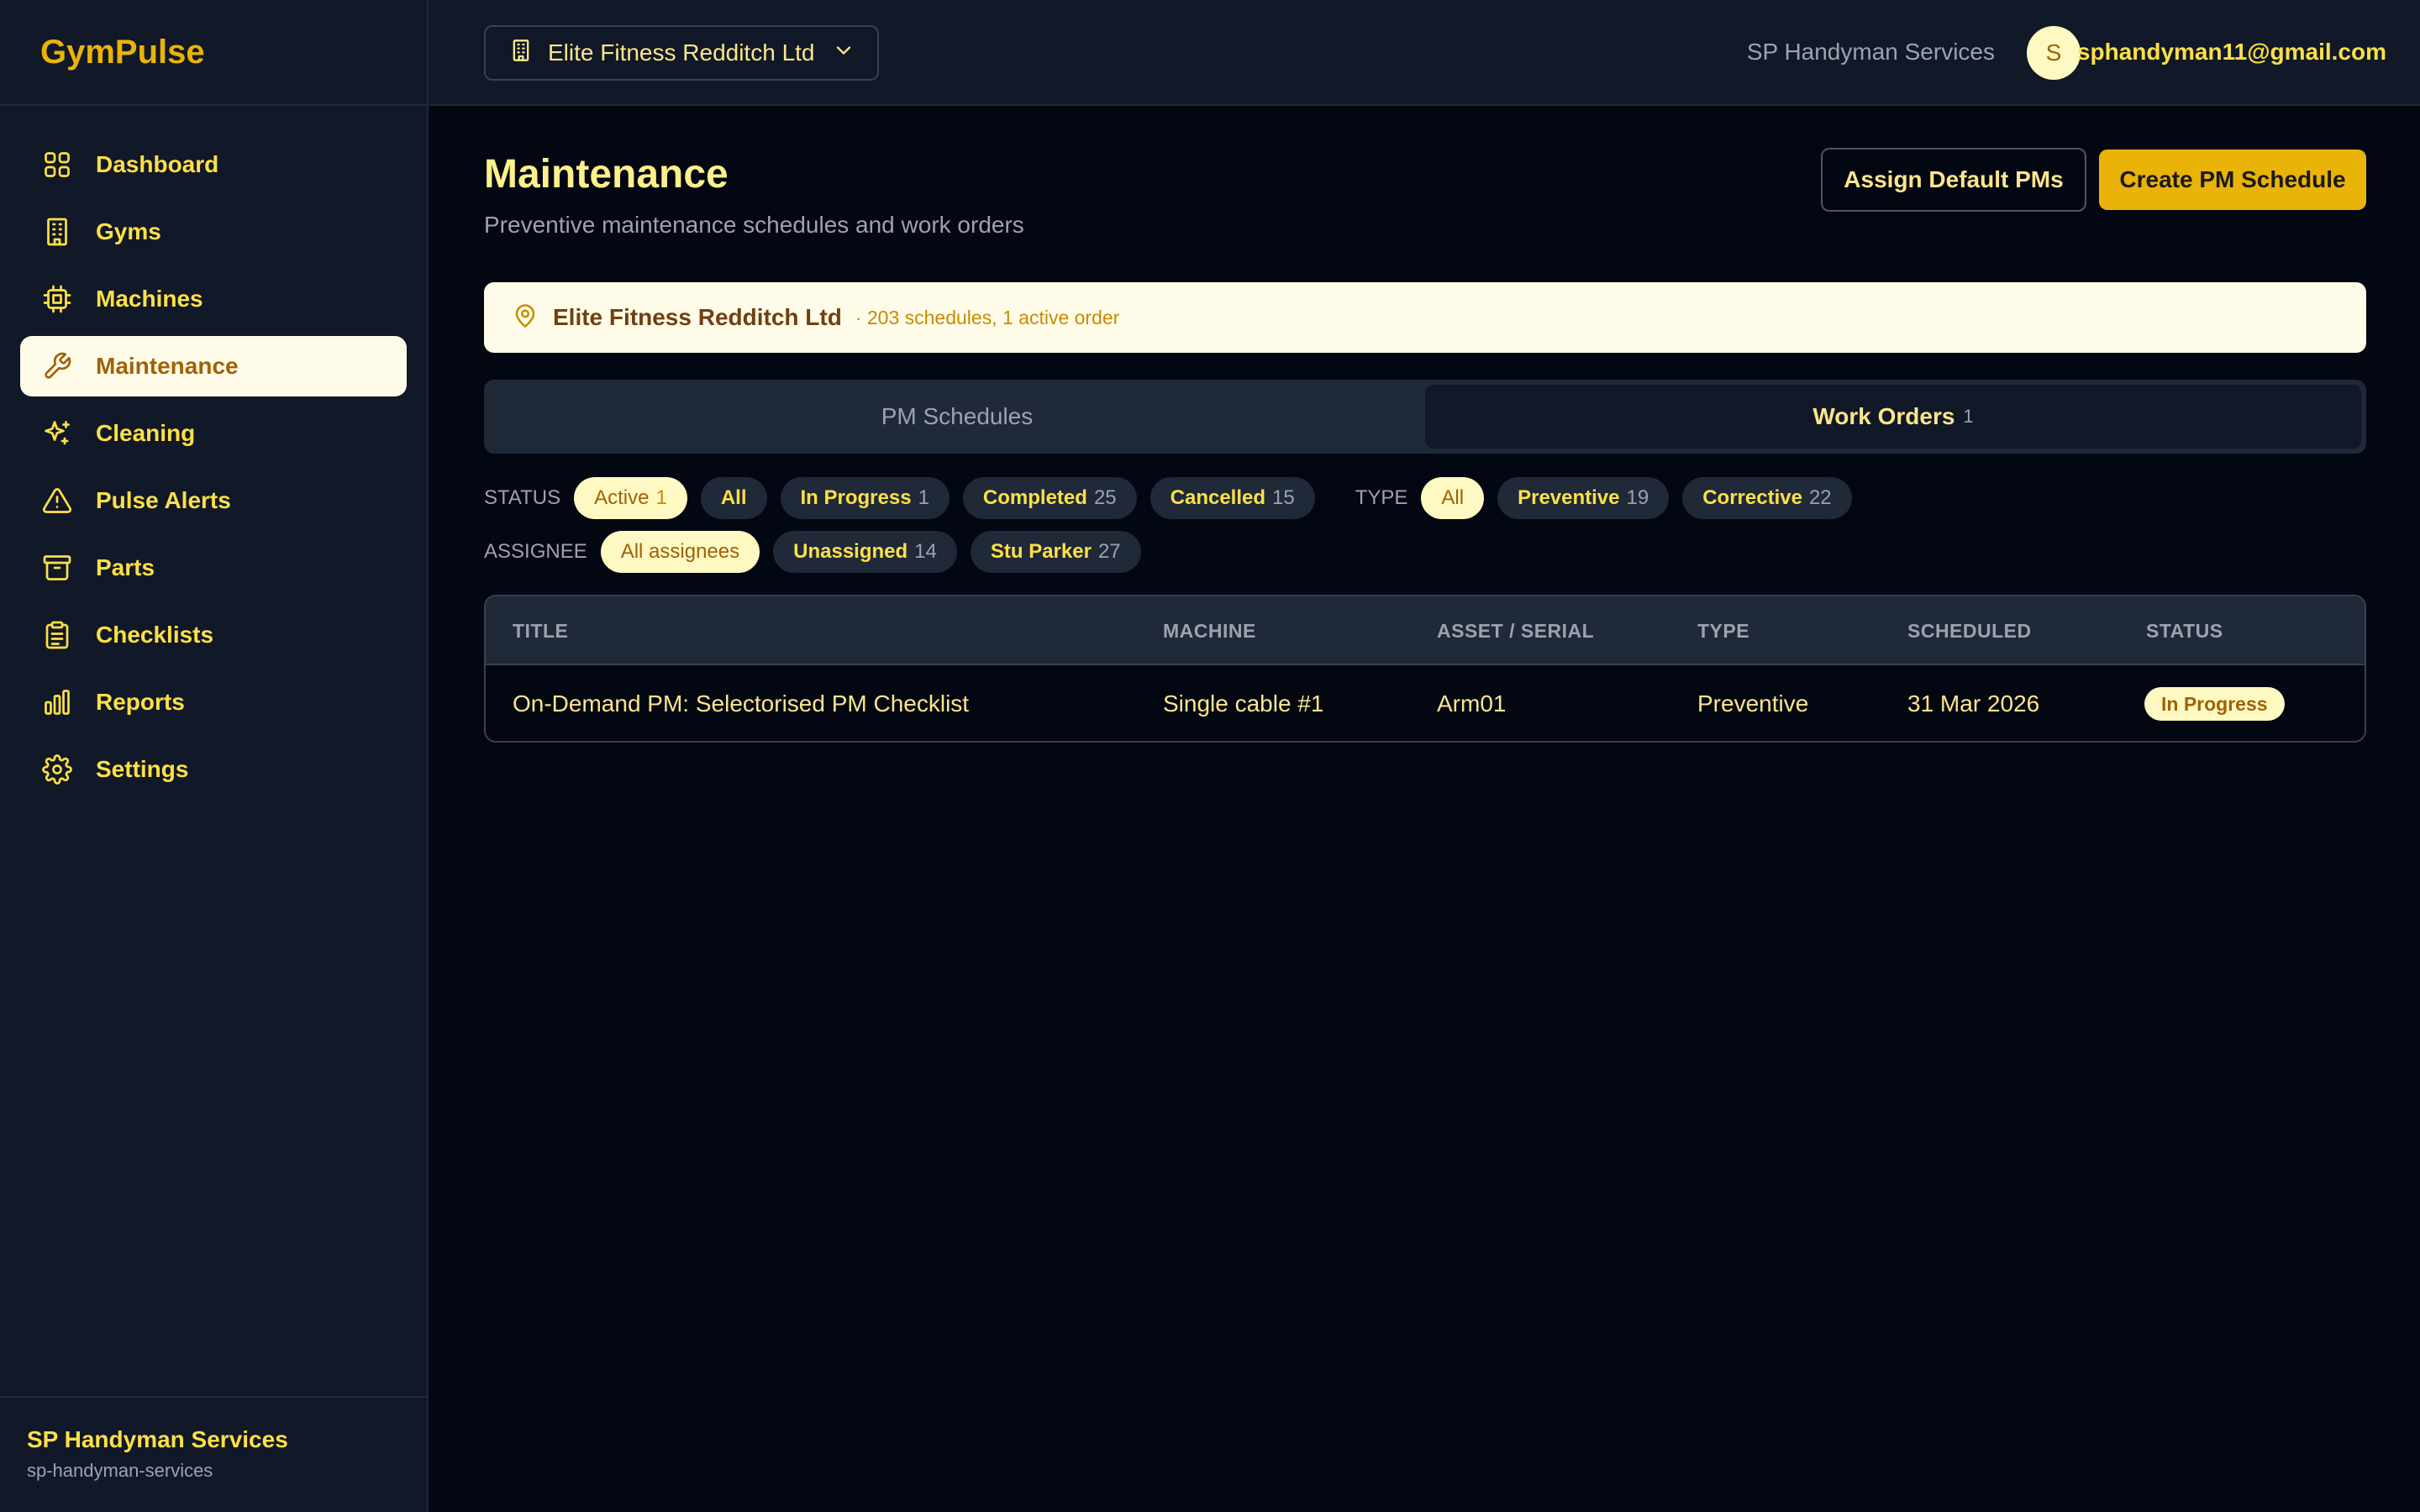 The image size is (2420, 1512). What do you see at coordinates (1109, 551) in the screenshot?
I see `chip-count: 27` at bounding box center [1109, 551].